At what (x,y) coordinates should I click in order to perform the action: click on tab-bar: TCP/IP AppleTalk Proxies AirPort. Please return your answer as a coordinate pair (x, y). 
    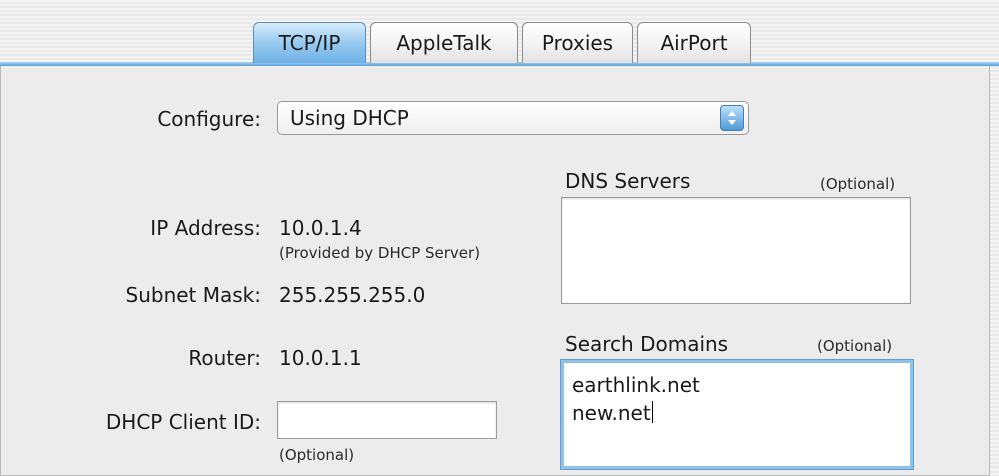
    Looking at the image, I should click on (499, 33).